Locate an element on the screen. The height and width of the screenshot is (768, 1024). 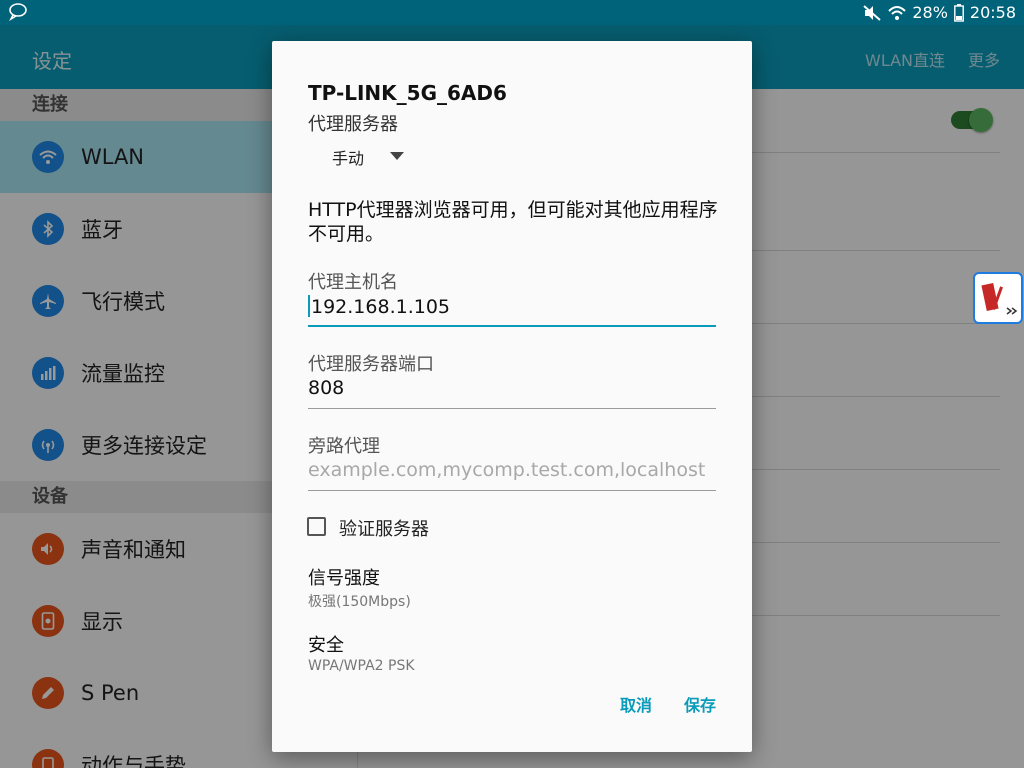
hostname-label: 代理主机名 is located at coordinates (353, 282).